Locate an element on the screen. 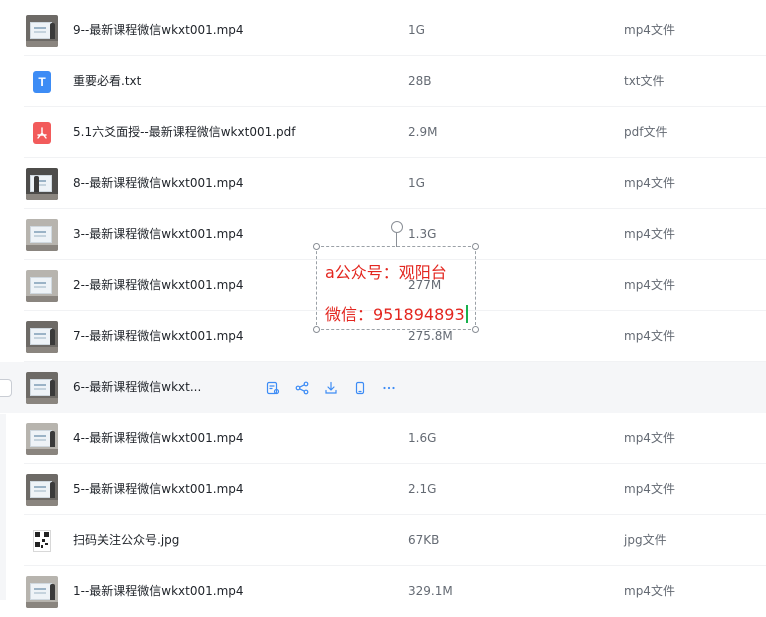  pdf-glyph-icon is located at coordinates (42, 132).